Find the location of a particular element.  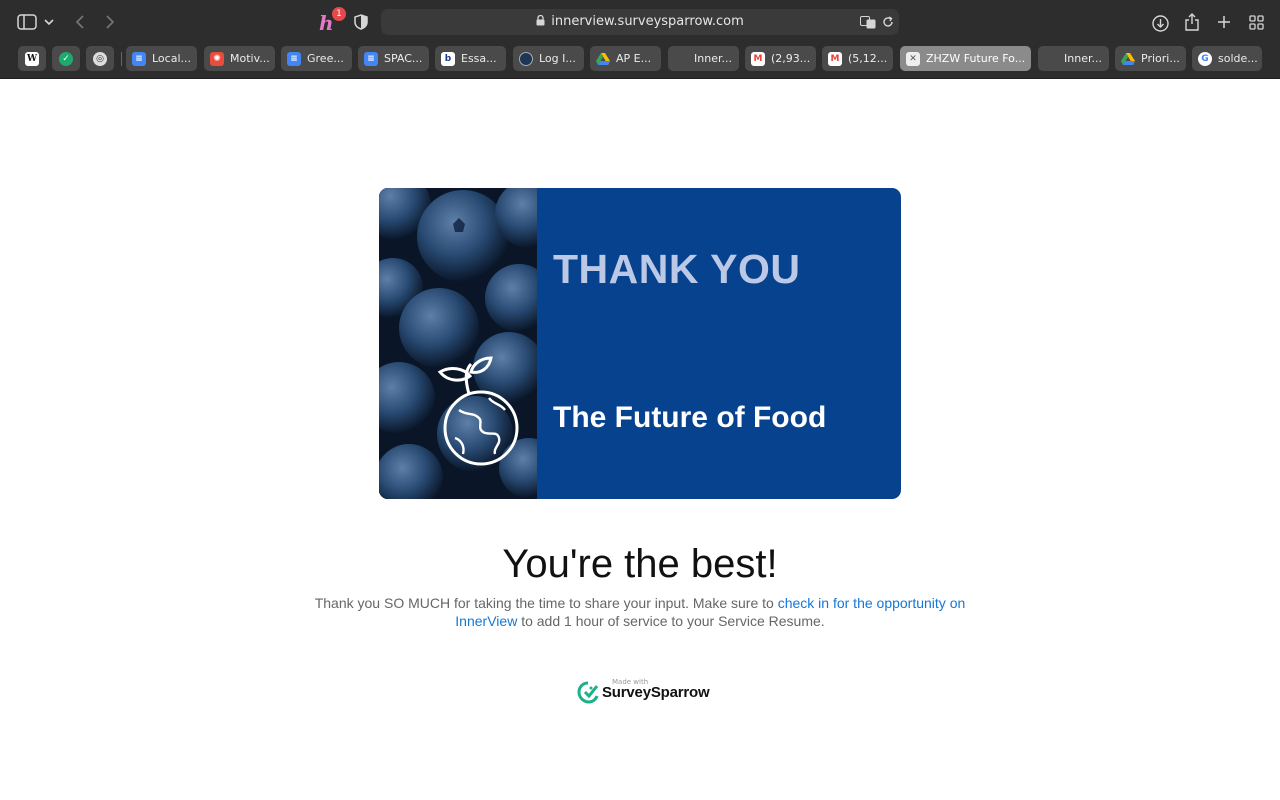

translate-icon is located at coordinates (868, 22).